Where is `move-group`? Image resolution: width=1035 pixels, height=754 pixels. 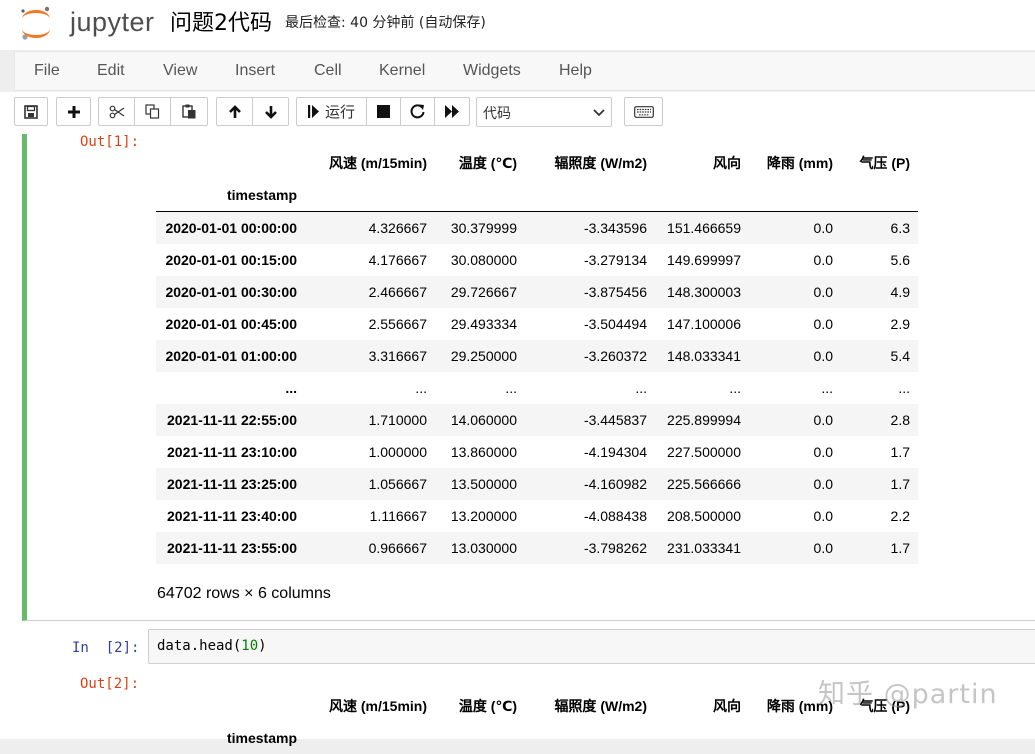 move-group is located at coordinates (252, 111).